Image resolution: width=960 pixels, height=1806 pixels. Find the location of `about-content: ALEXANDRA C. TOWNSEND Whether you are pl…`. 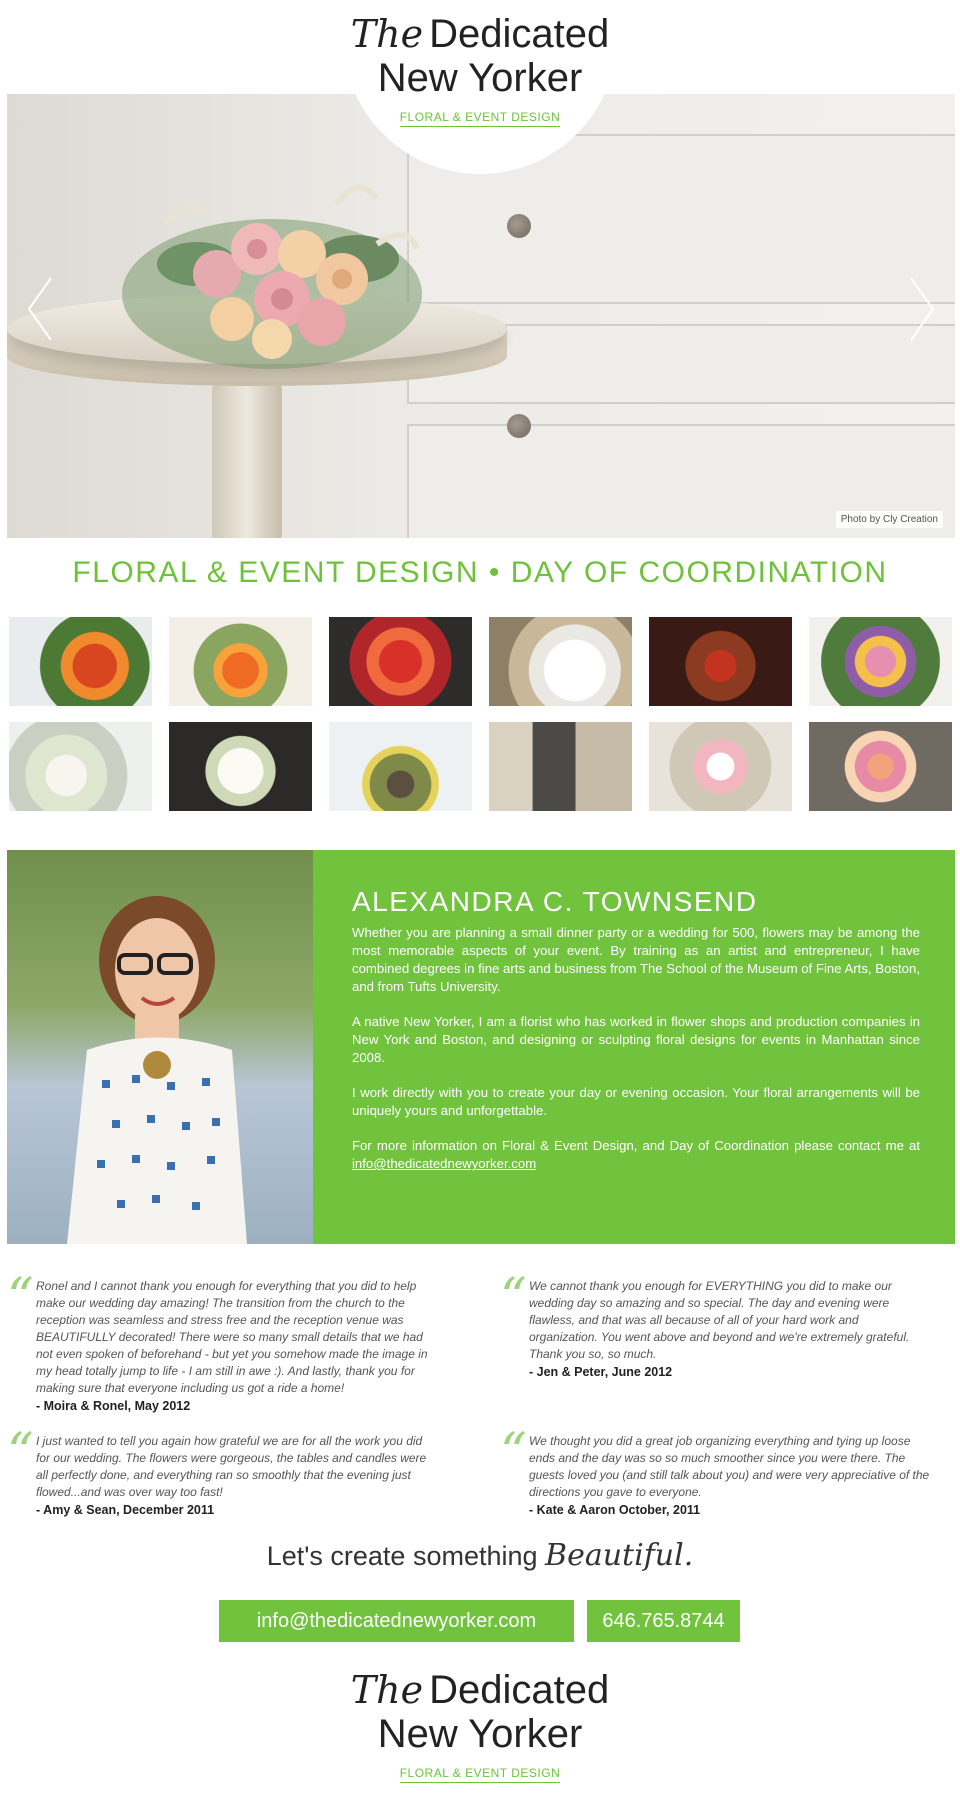

about-content: ALEXANDRA C. TOWNSEND Whether you are pl… is located at coordinates (636, 1038).